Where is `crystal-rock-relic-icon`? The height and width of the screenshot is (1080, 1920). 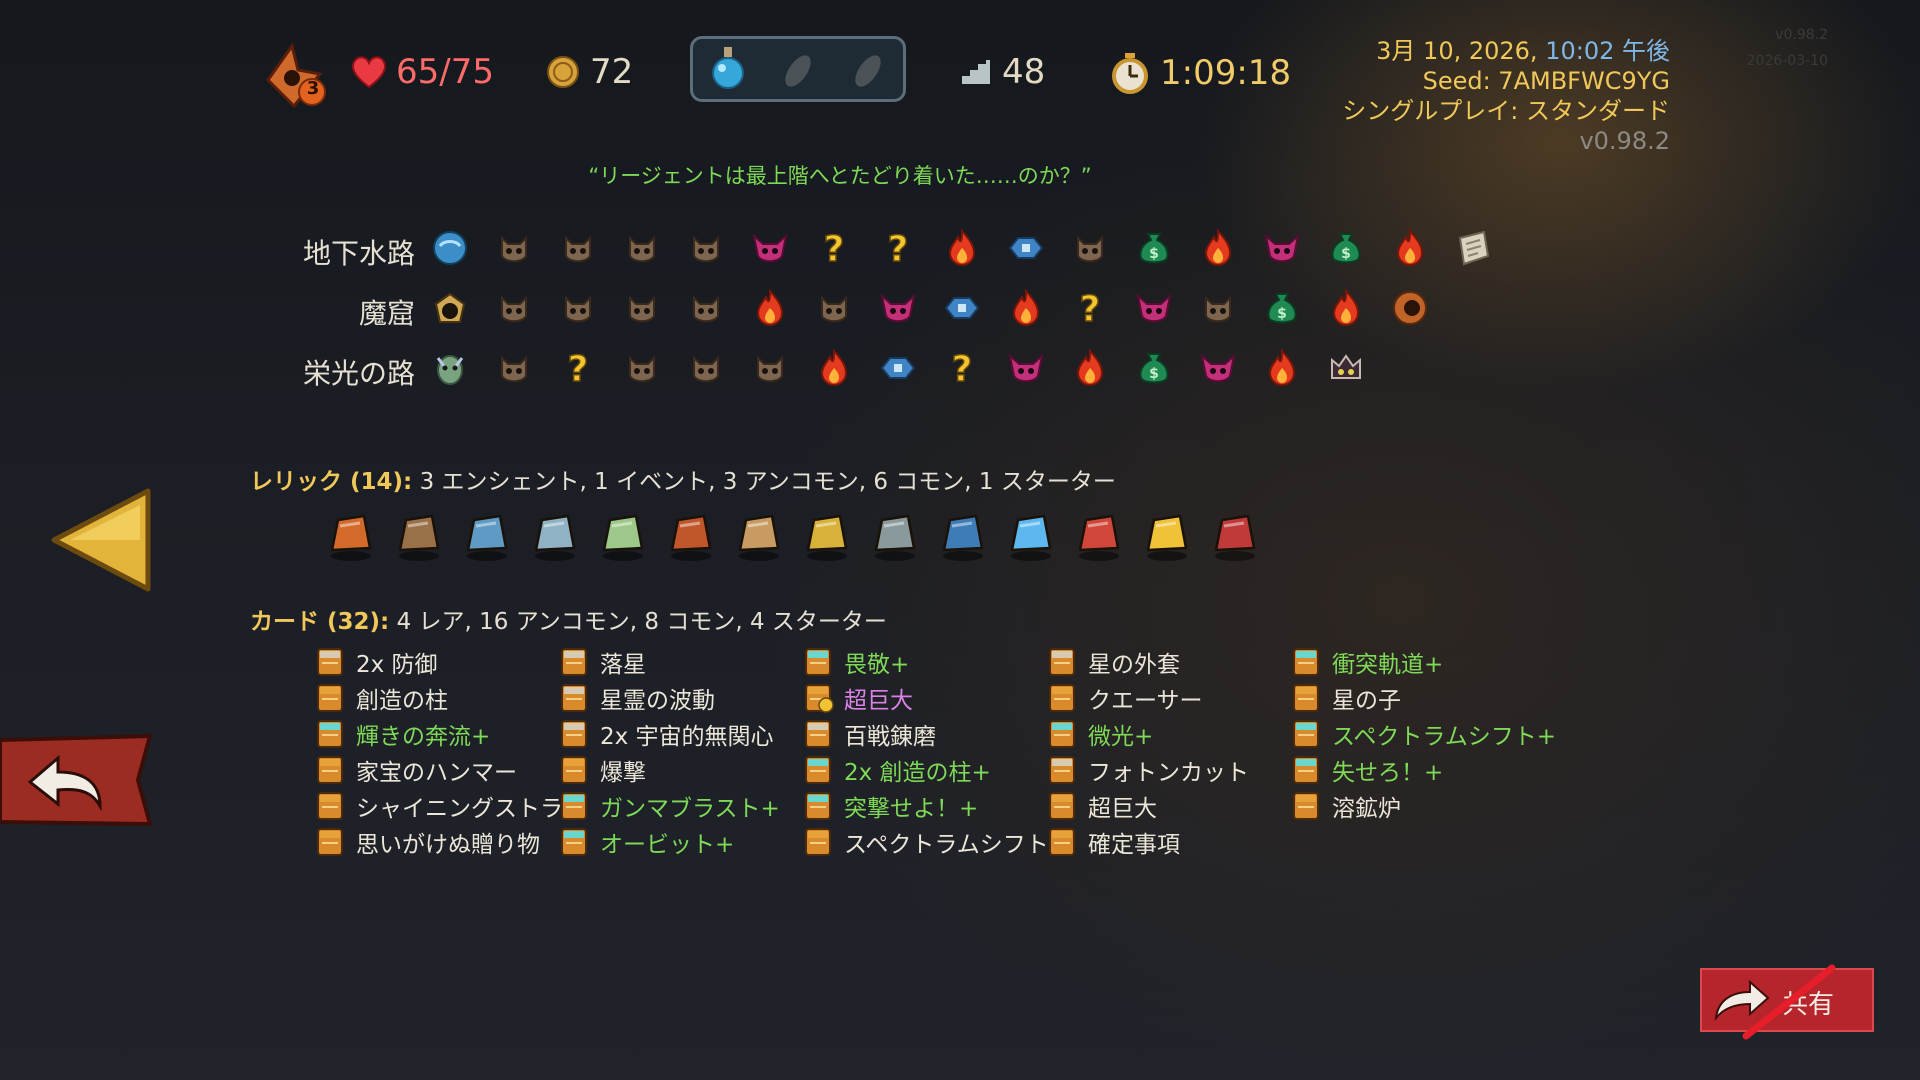 crystal-rock-relic-icon is located at coordinates (351, 535).